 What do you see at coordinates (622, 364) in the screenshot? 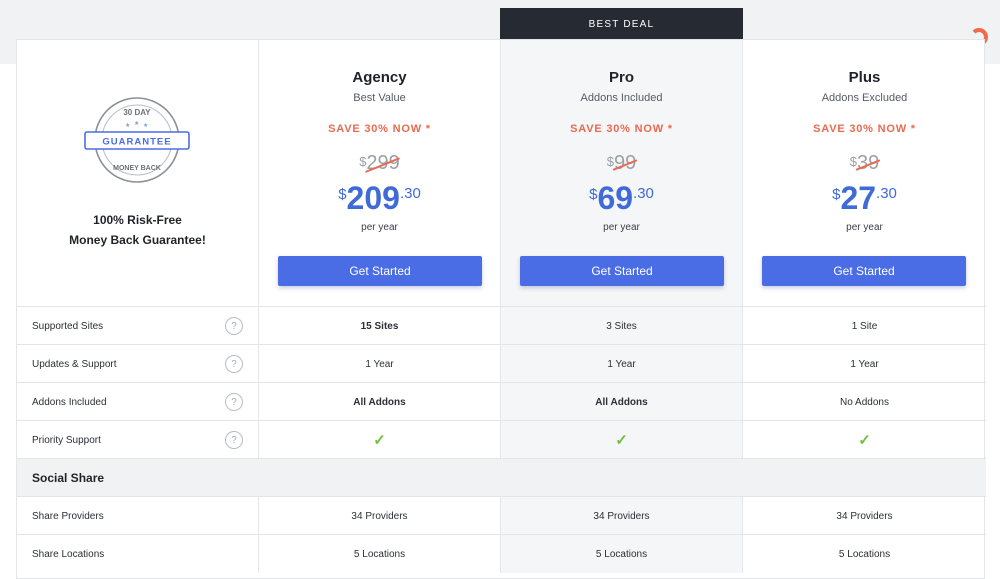
I see `feature-value-pro: 1 Year` at bounding box center [622, 364].